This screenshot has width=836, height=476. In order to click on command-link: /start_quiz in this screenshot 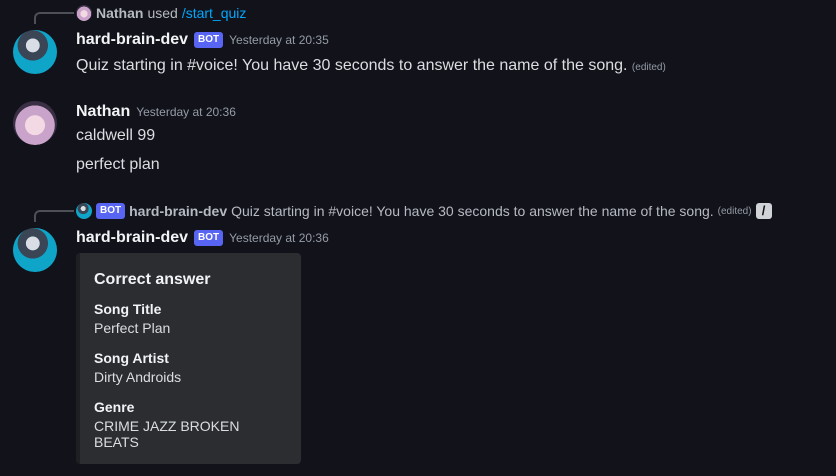, I will do `click(214, 13)`.